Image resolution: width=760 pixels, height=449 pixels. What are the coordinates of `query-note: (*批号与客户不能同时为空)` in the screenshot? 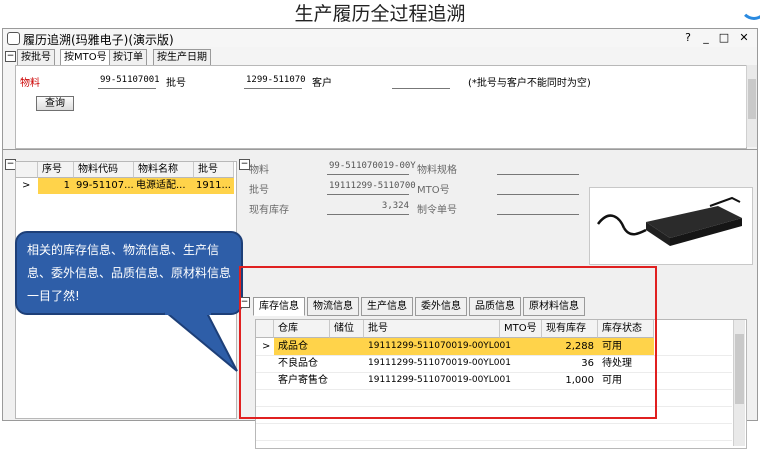 It's located at (529, 83).